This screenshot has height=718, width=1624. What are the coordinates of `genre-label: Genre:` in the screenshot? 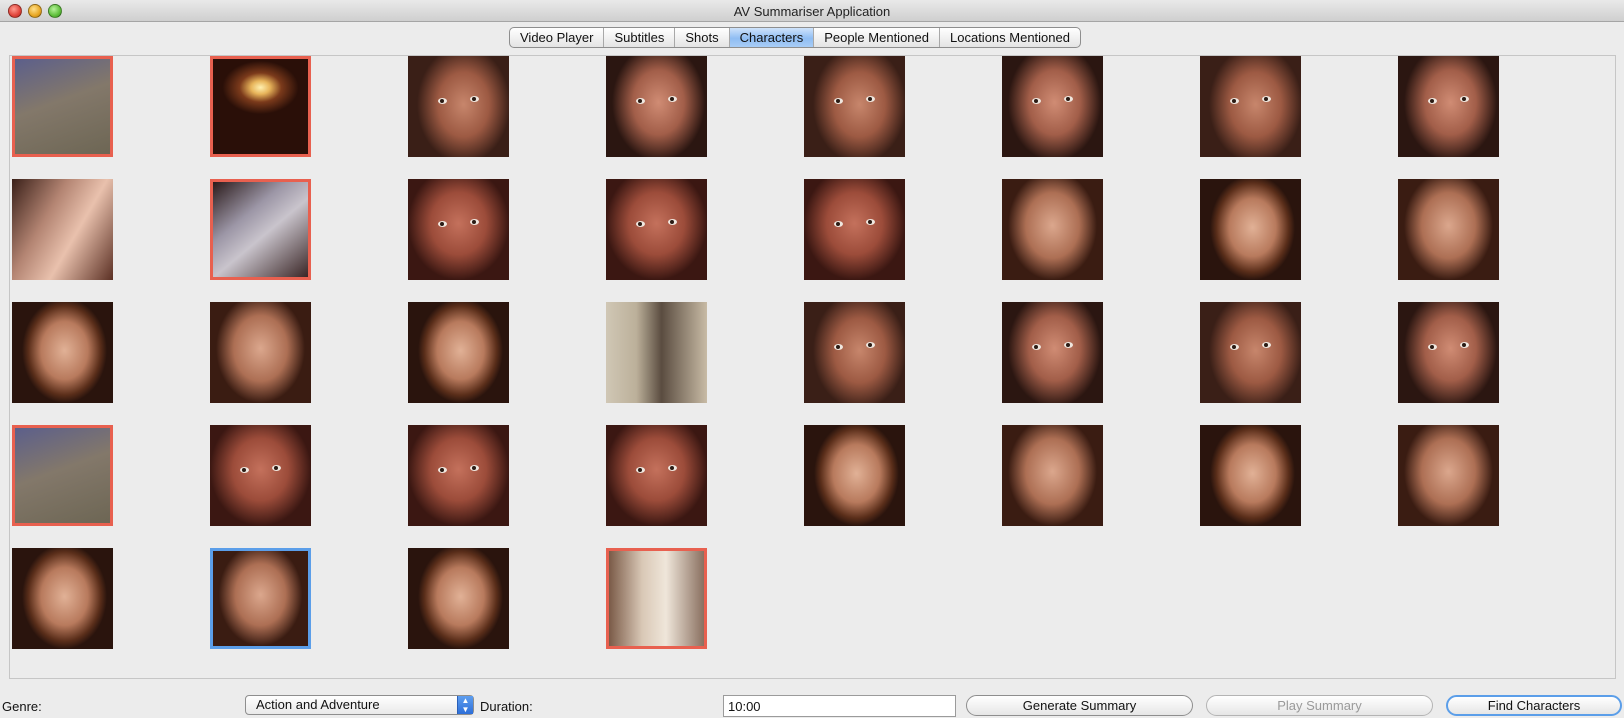 It's located at (22, 706).